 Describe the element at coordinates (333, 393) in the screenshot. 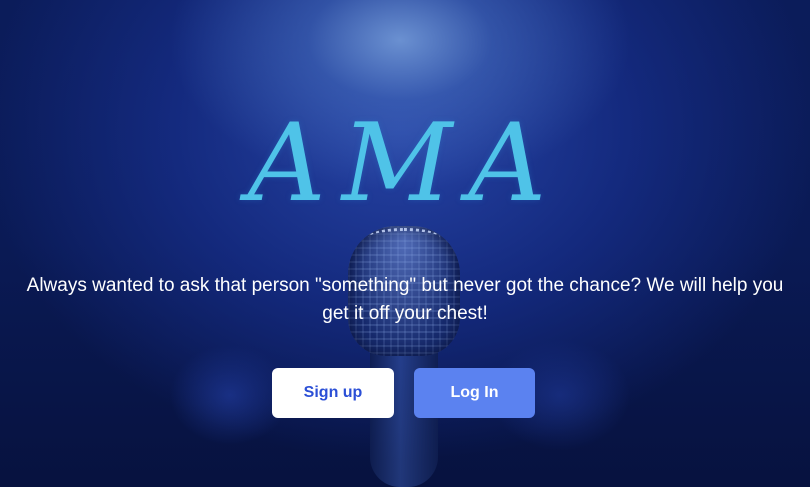

I see `signup-button: Sign up` at that location.